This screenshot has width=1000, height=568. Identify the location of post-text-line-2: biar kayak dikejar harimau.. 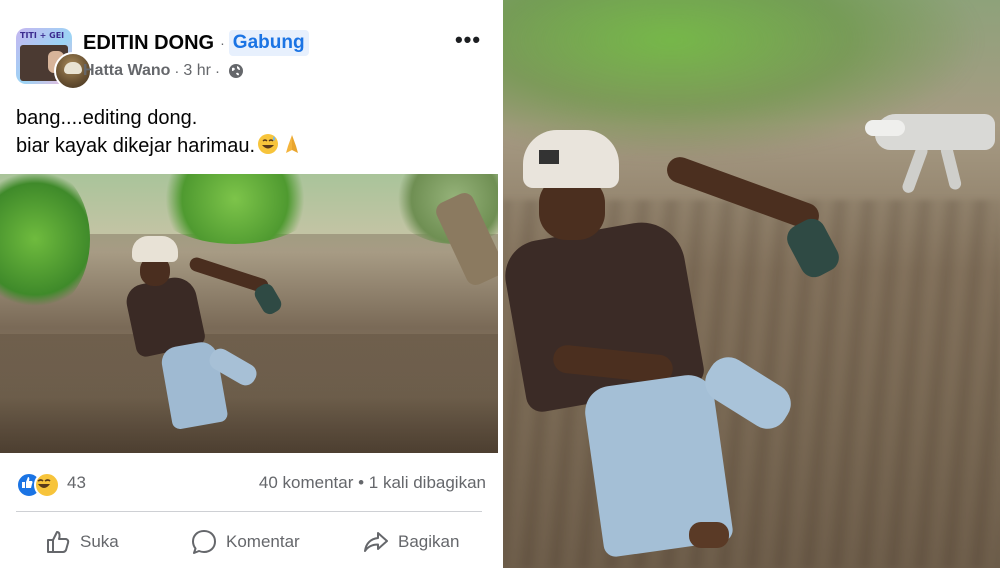
(251, 146).